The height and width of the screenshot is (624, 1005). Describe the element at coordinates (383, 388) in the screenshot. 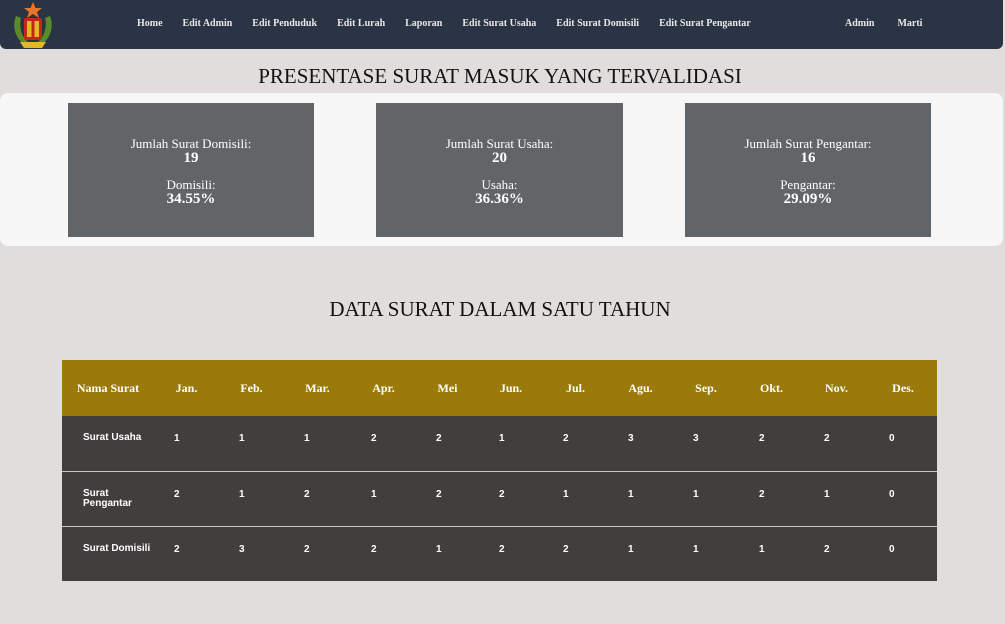

I see `column-header-month: Apr.` at that location.